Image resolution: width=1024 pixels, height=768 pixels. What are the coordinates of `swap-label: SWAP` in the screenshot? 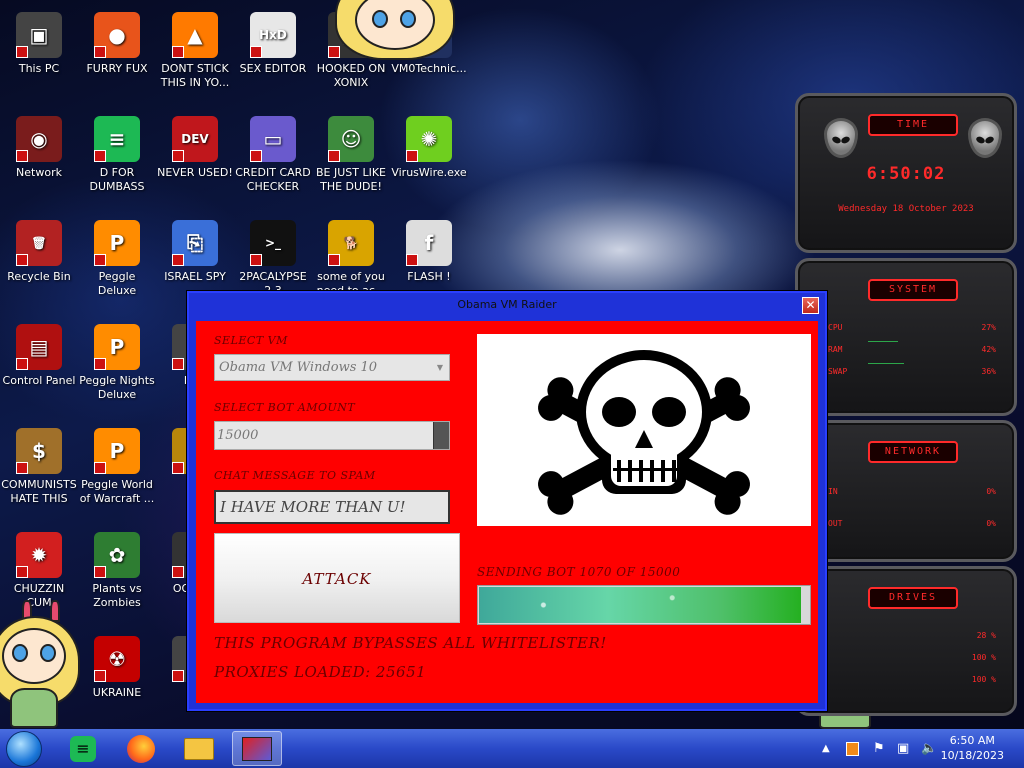 It's located at (838, 371).